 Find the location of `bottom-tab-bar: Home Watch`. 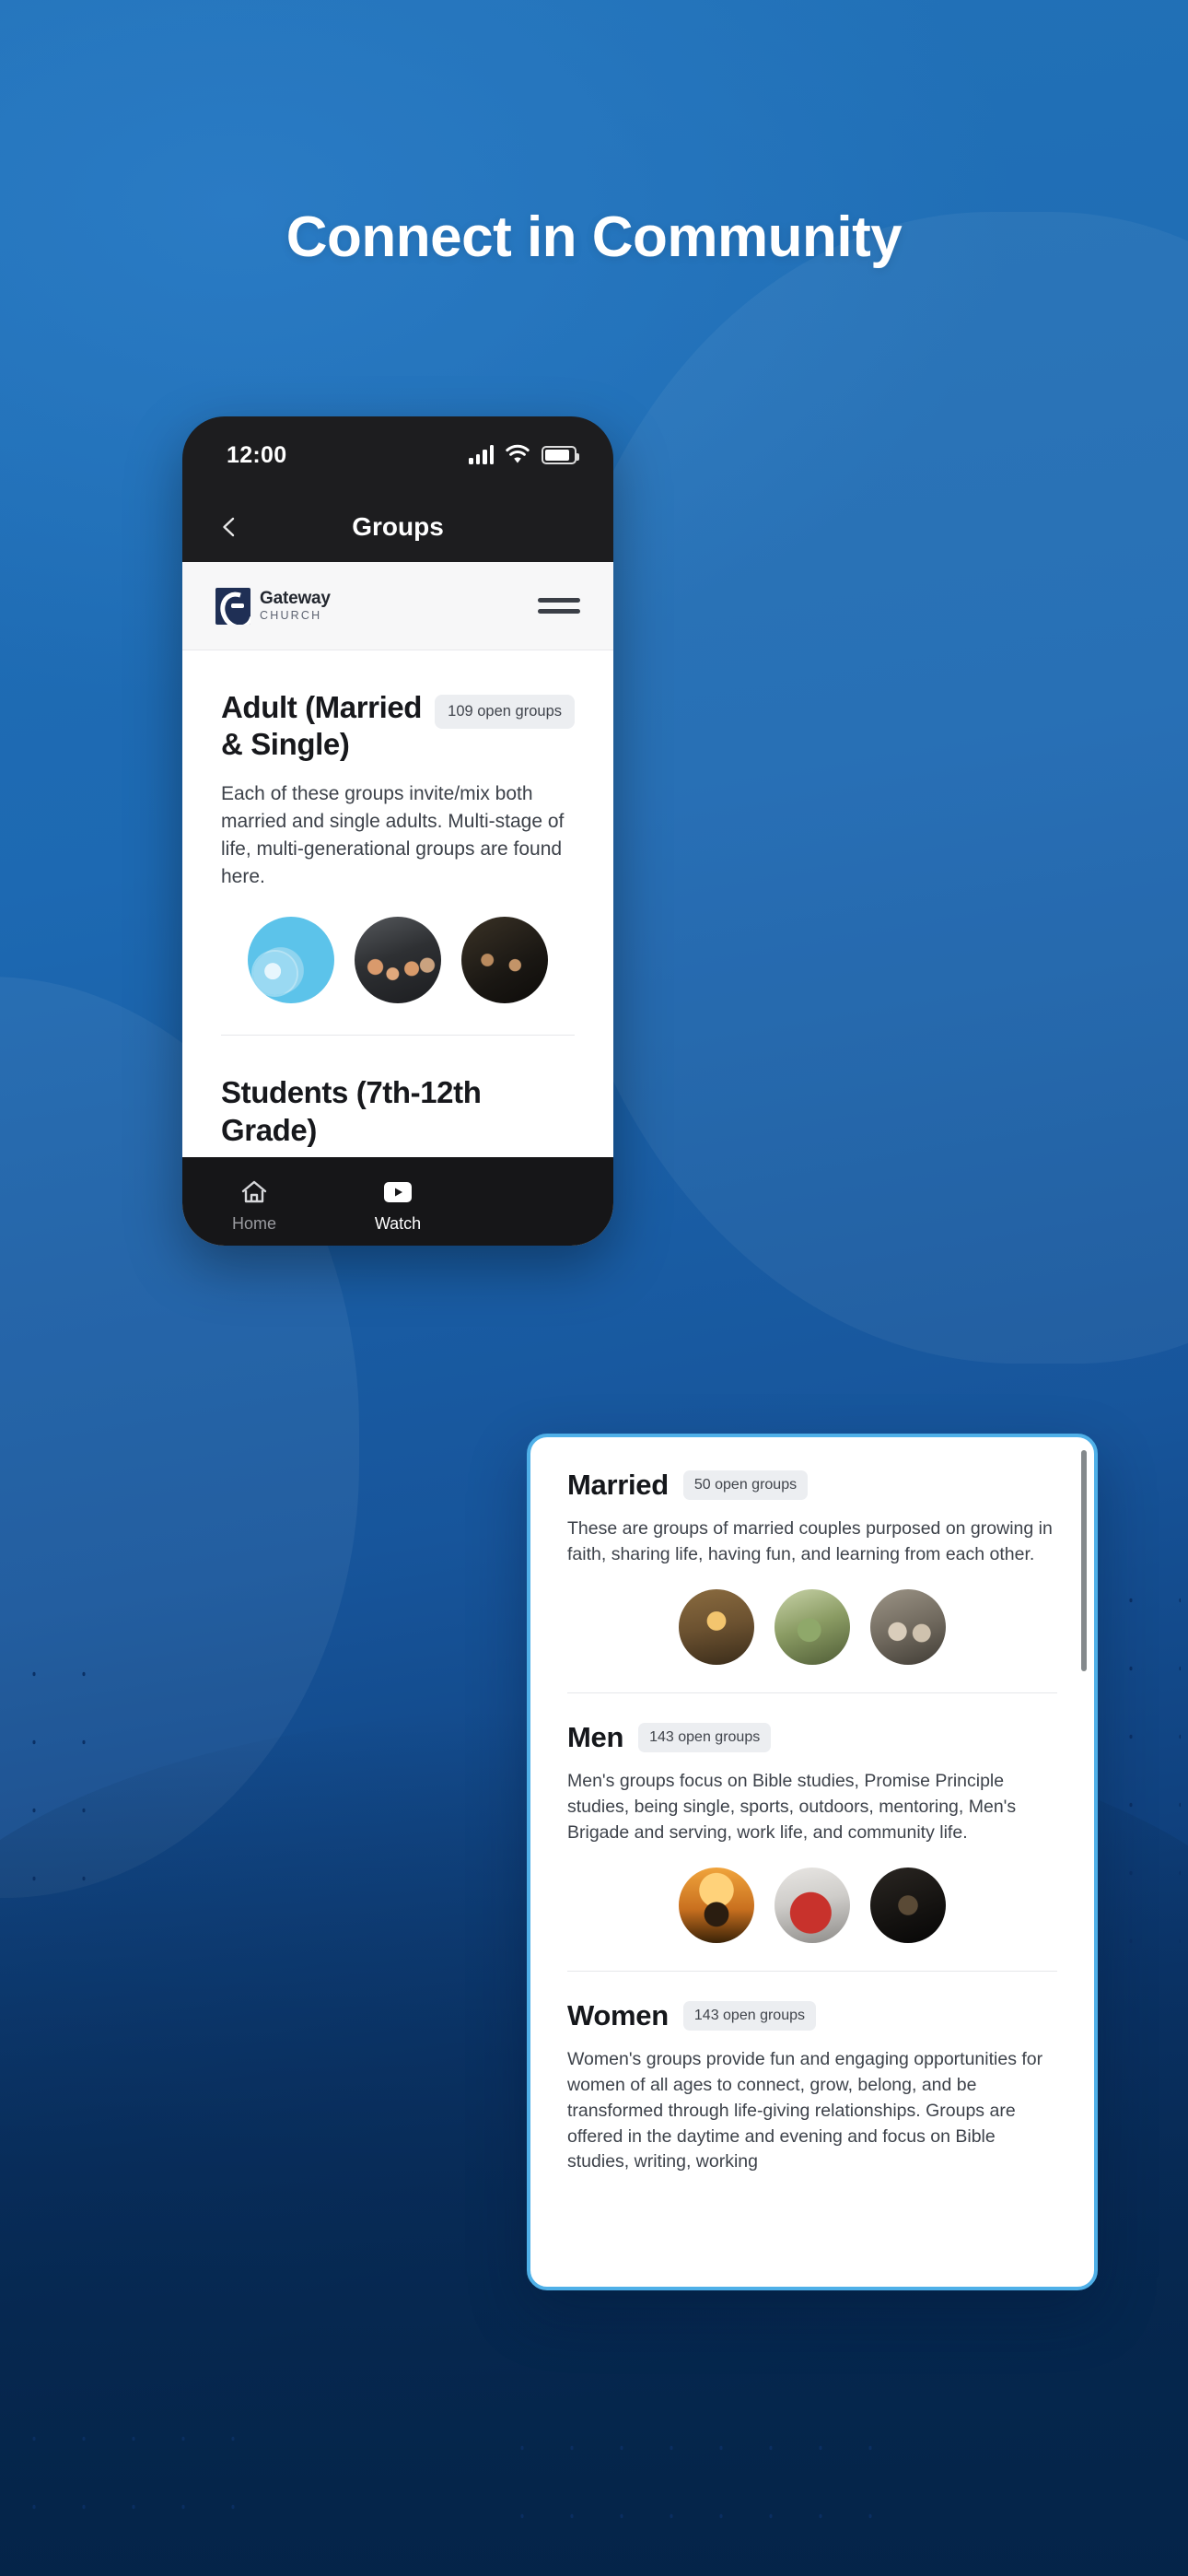

bottom-tab-bar: Home Watch is located at coordinates (397, 1201).